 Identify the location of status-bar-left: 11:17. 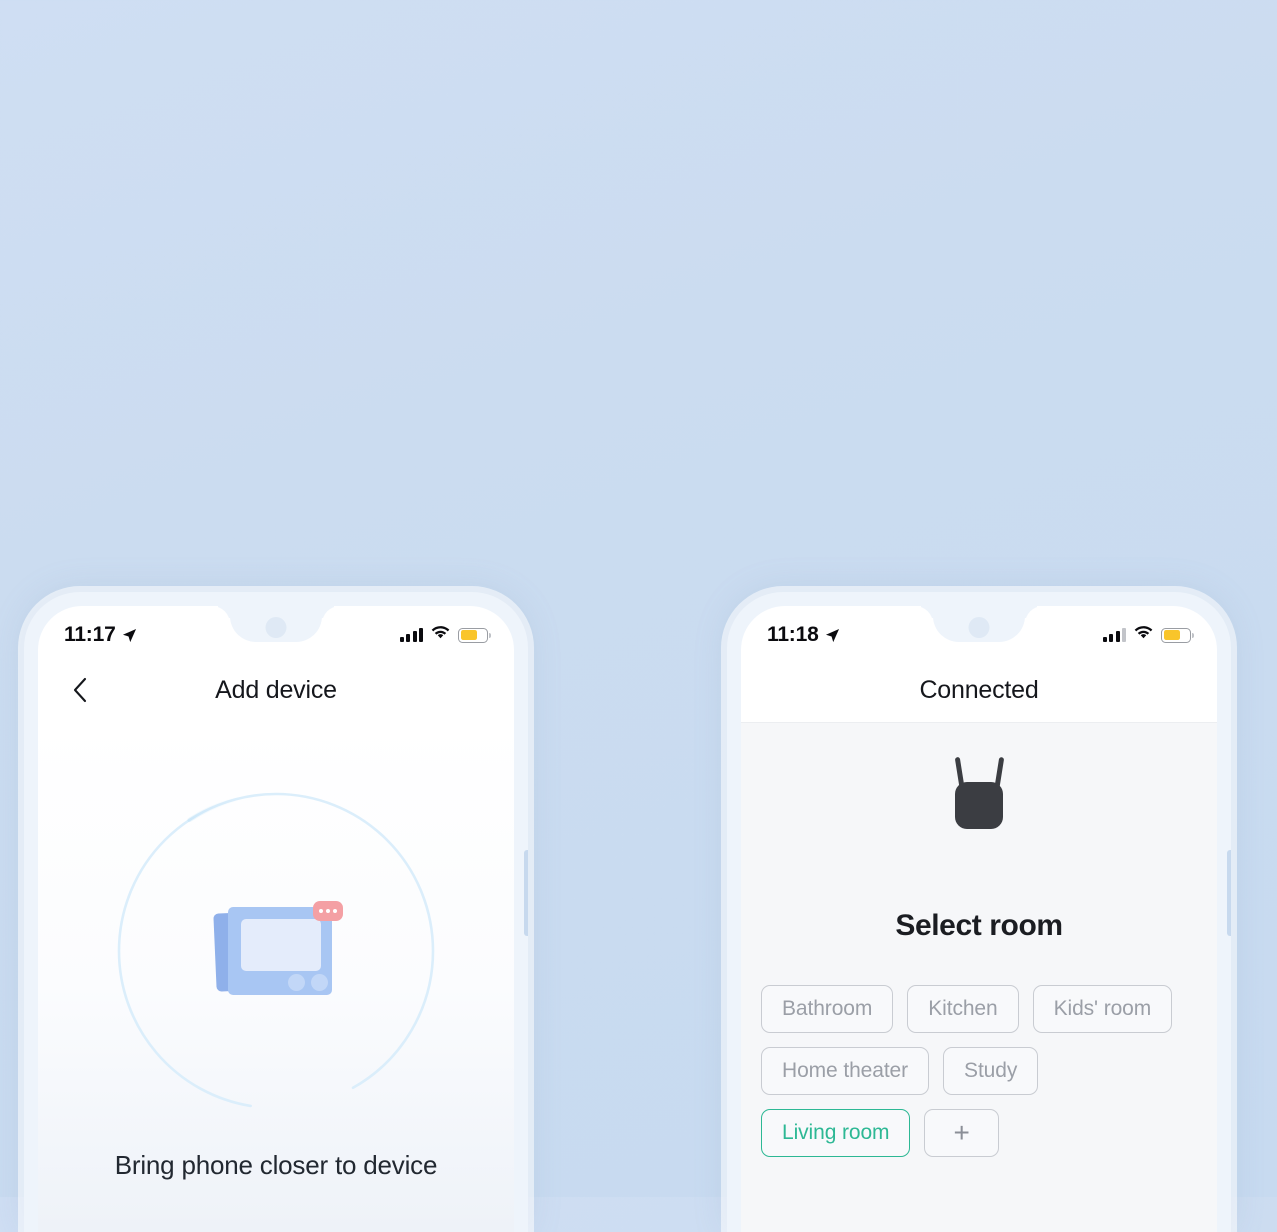
(100, 635).